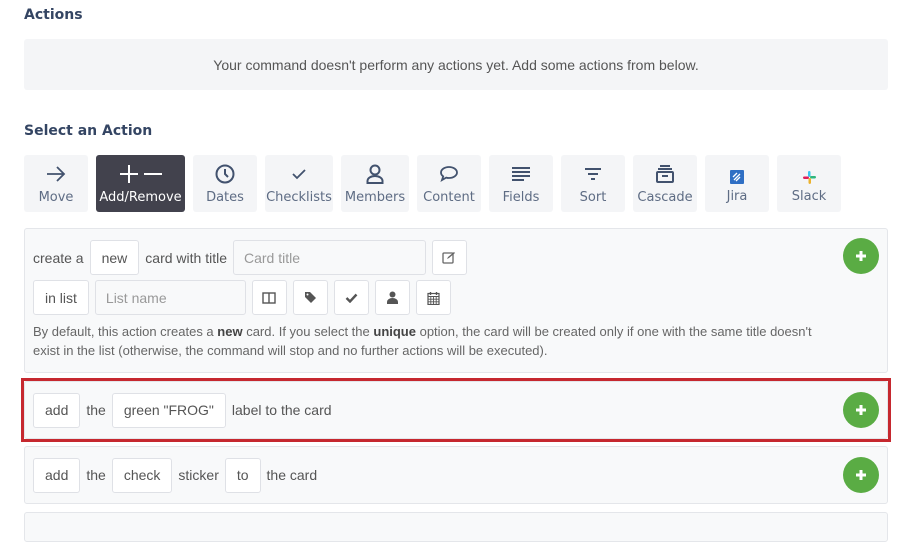 This screenshot has height=542, width=903. I want to click on arrow-right-icon, so click(56, 174).